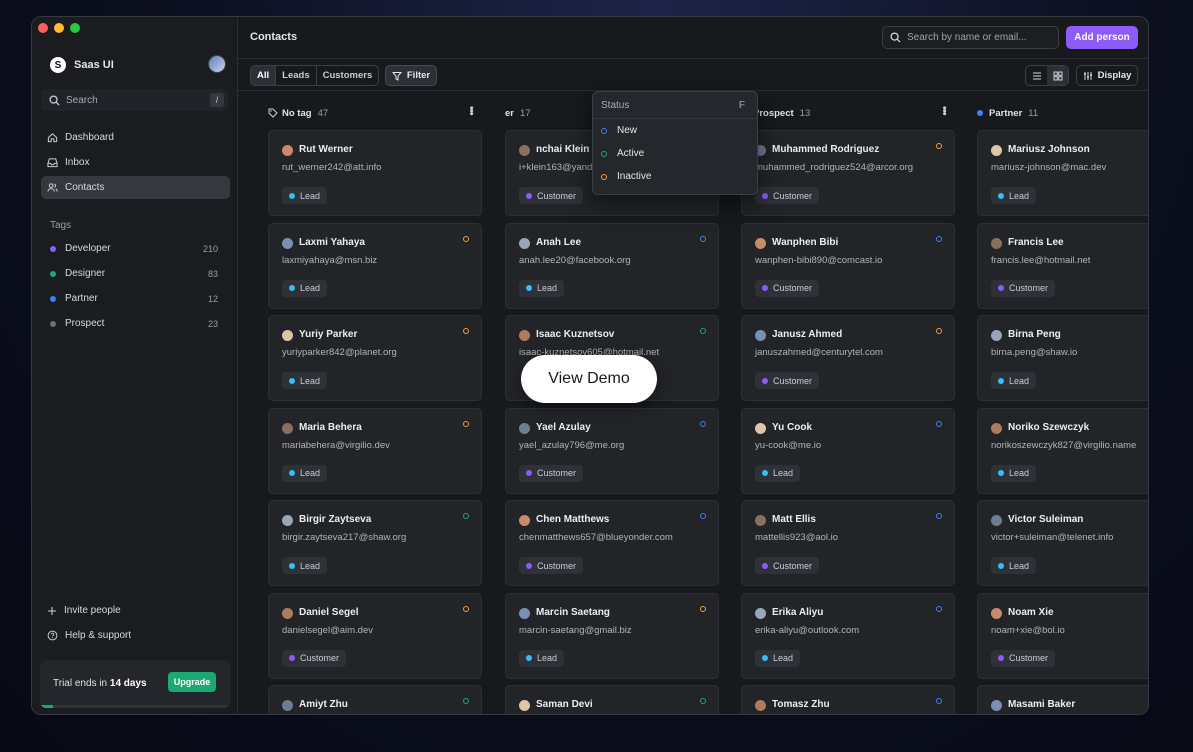  I want to click on contact-name: Francis Lee, so click(1036, 242).